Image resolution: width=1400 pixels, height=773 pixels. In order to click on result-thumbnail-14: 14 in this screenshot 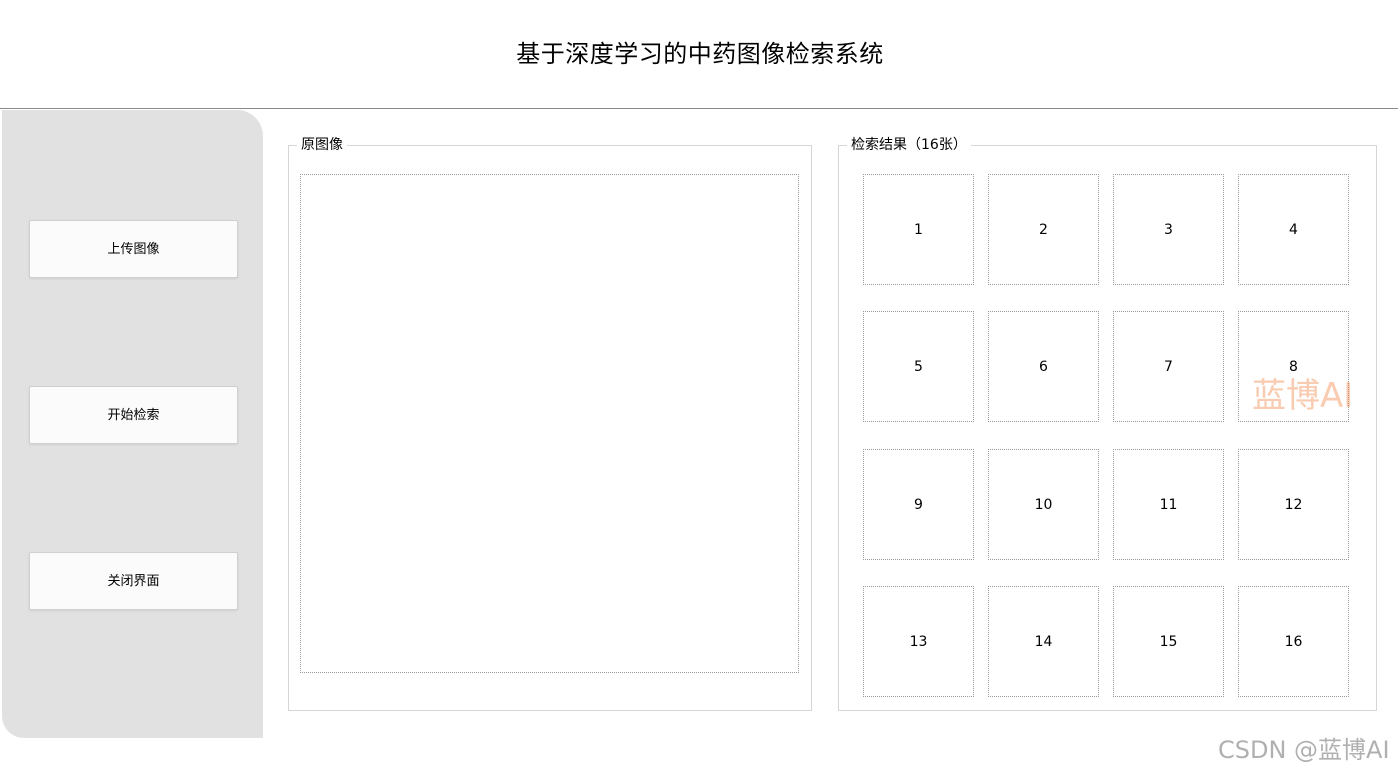, I will do `click(1043, 641)`.